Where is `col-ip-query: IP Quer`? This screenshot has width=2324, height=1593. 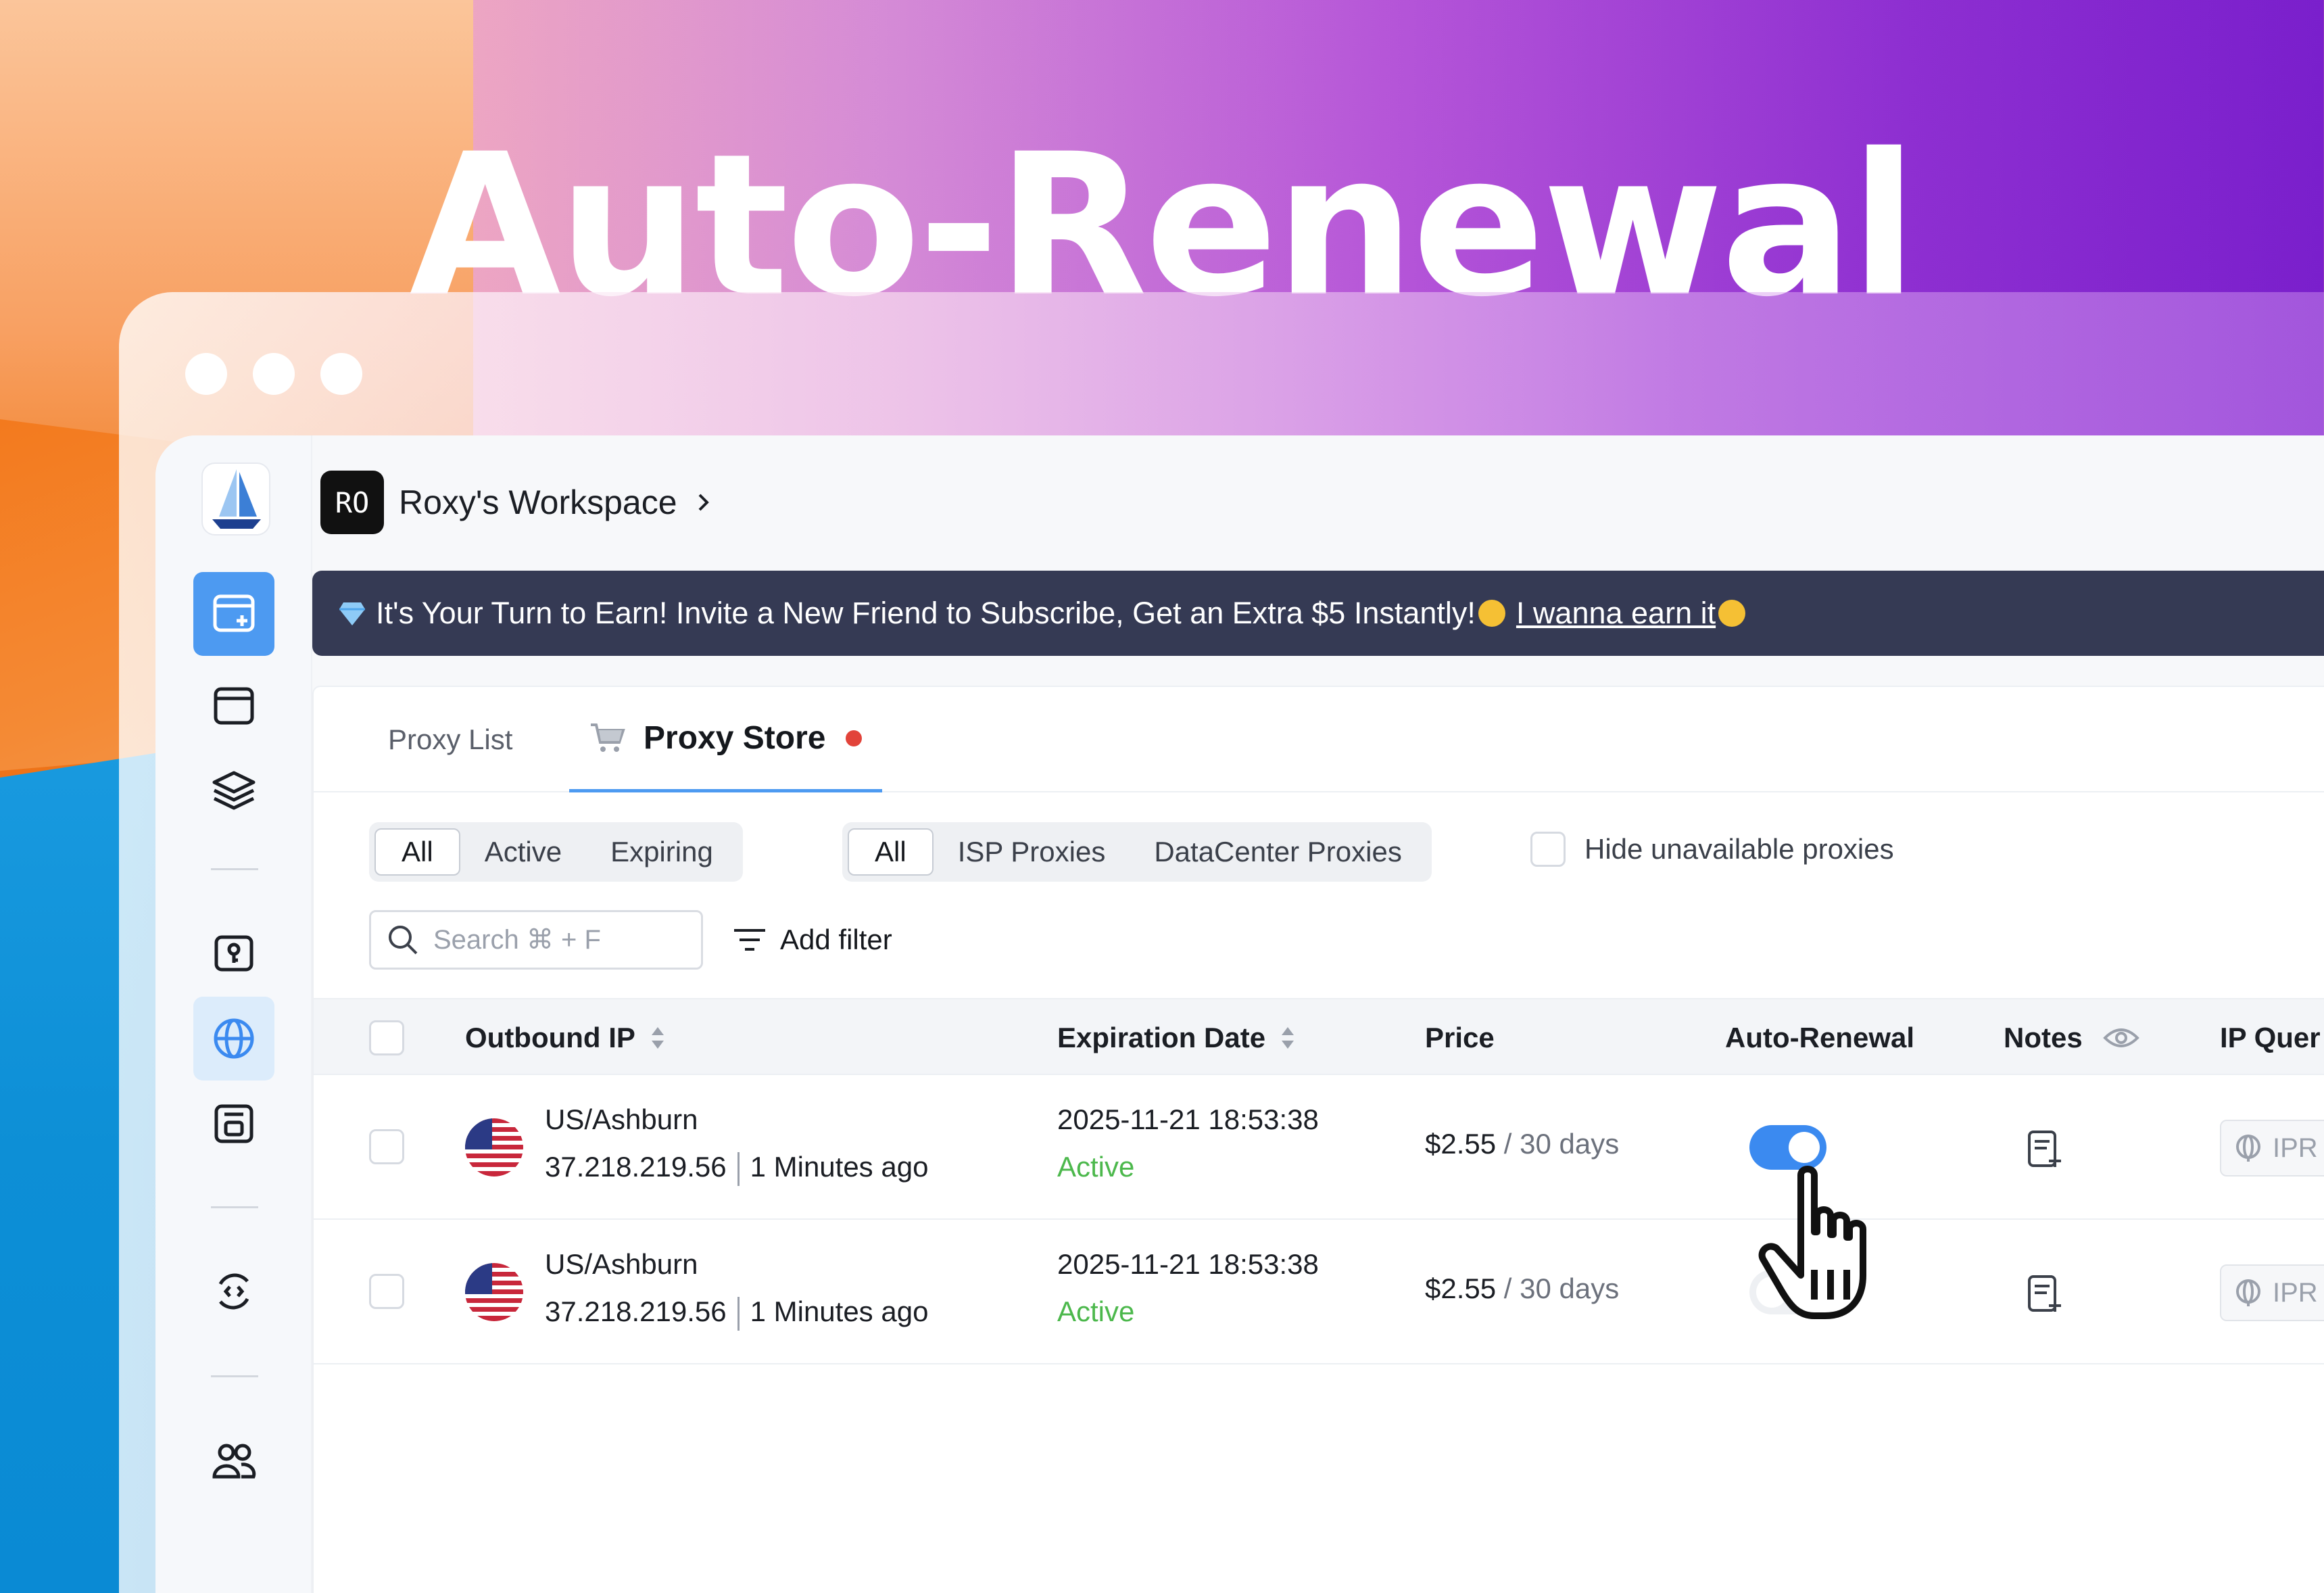 col-ip-query: IP Quer is located at coordinates (2270, 1037).